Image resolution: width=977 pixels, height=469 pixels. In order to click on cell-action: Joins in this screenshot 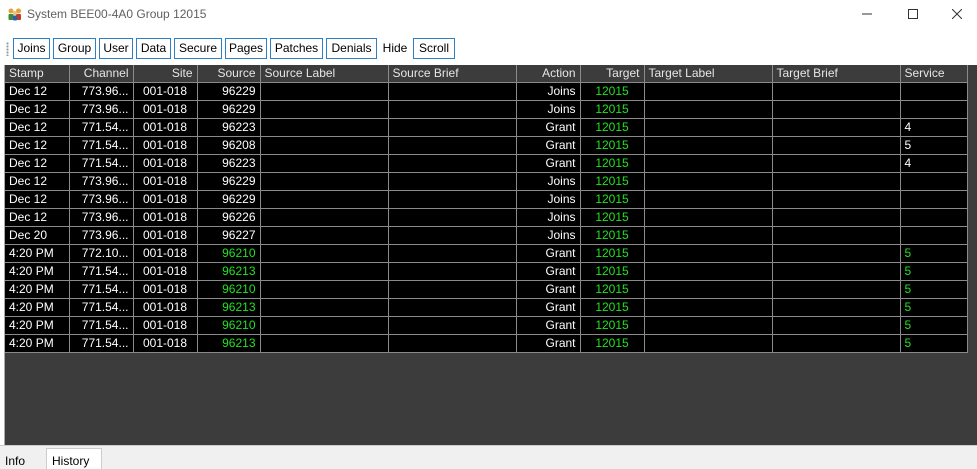, I will do `click(548, 109)`.